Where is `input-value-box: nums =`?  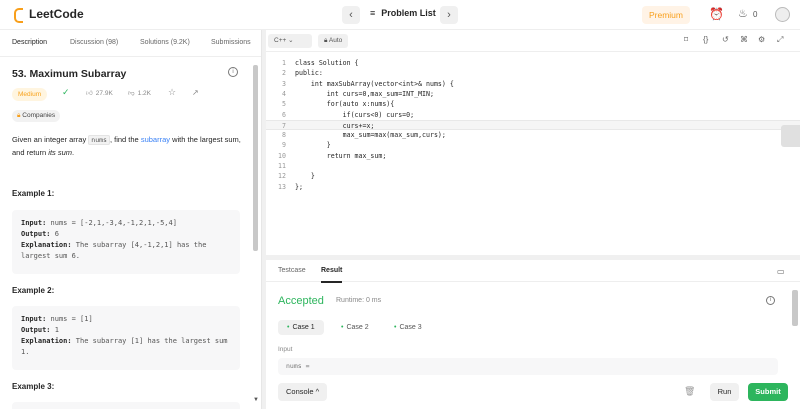
input-value-box: nums = is located at coordinates (528, 366).